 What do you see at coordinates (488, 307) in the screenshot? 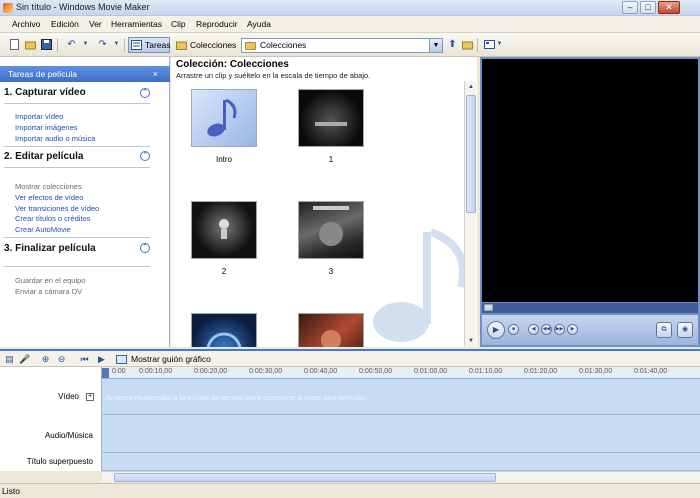
I see `seek-knob` at bounding box center [488, 307].